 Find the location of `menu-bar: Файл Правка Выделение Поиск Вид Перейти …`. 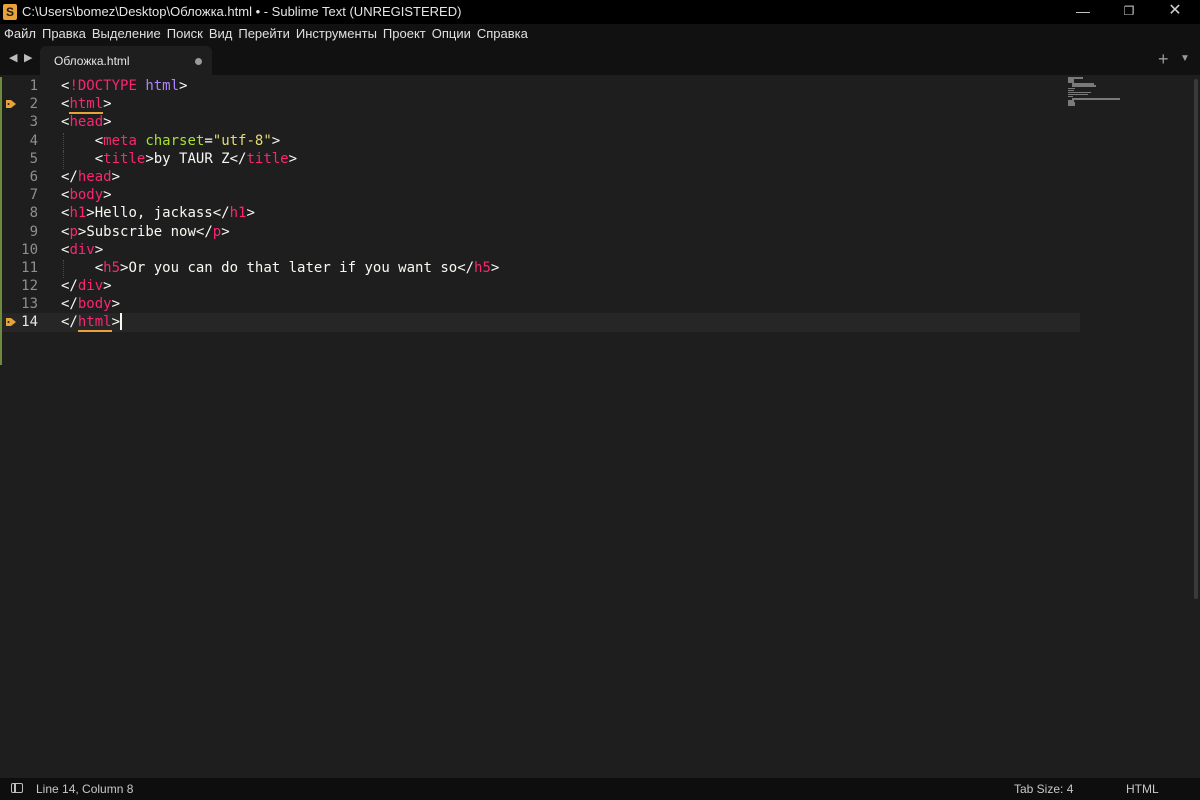

menu-bar: Файл Правка Выделение Поиск Вид Перейти … is located at coordinates (600, 33).